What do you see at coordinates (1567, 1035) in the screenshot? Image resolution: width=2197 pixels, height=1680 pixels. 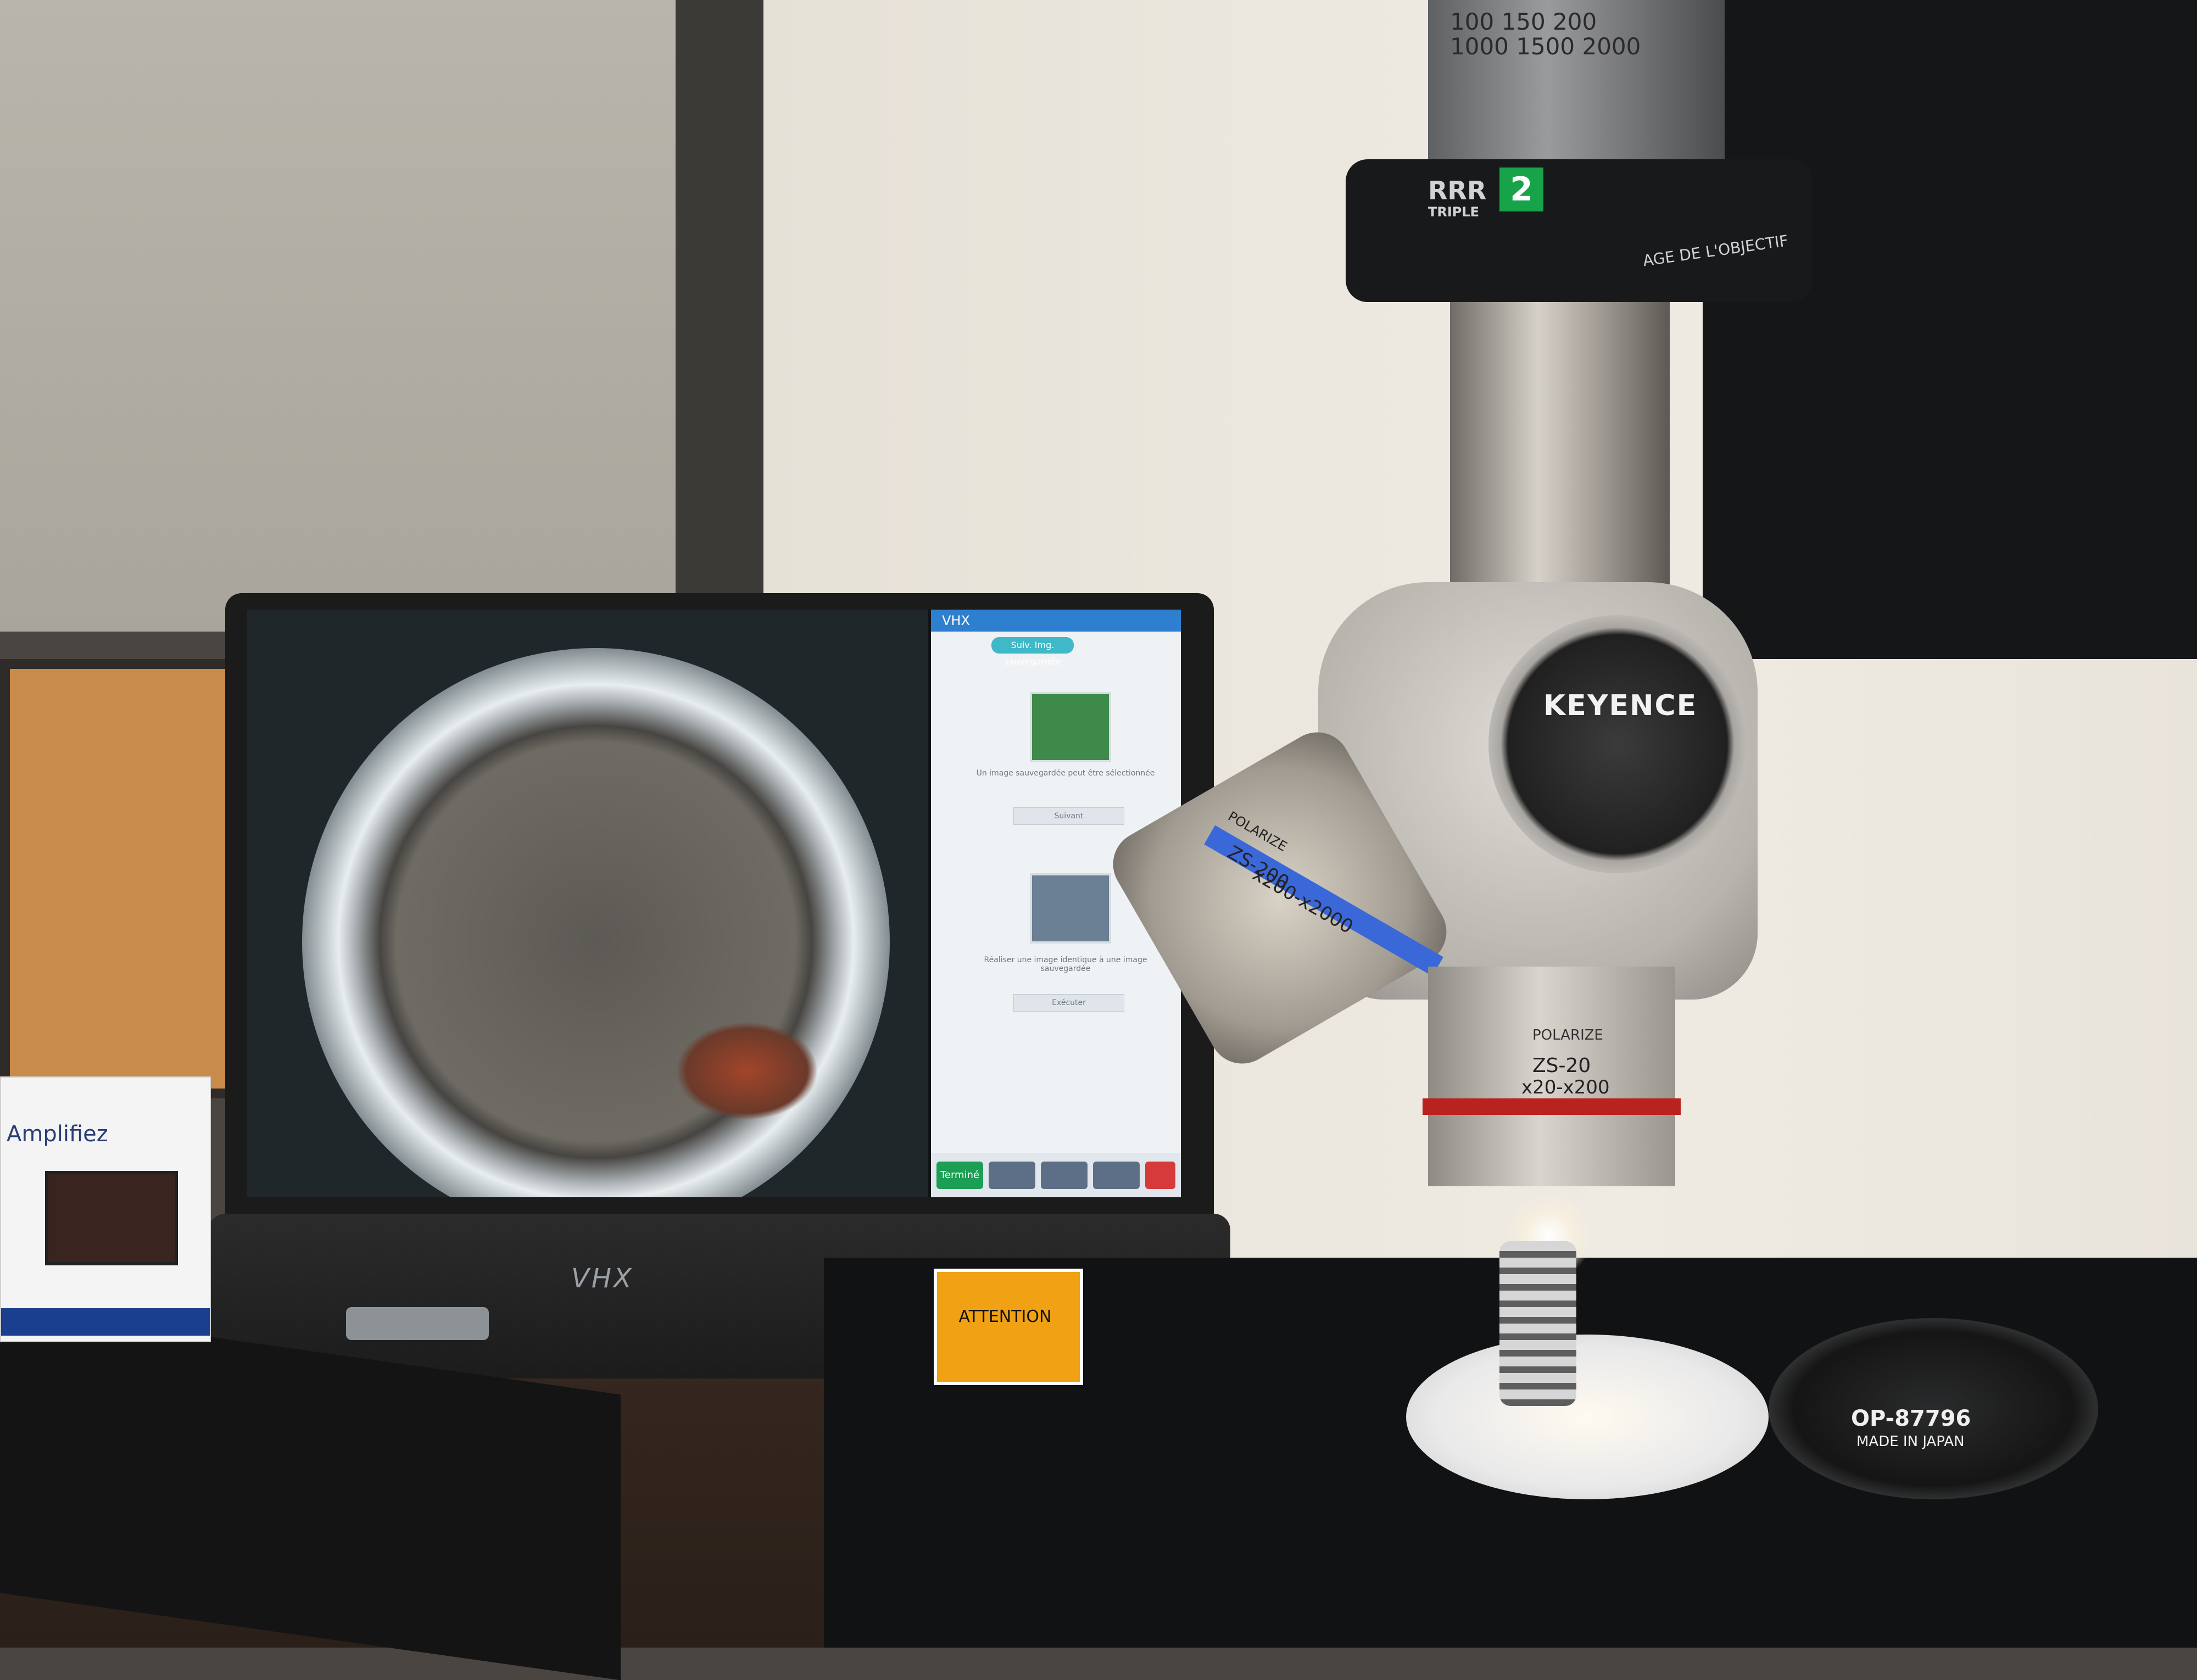 I see `lens-right-polarize: POLARIZE` at bounding box center [1567, 1035].